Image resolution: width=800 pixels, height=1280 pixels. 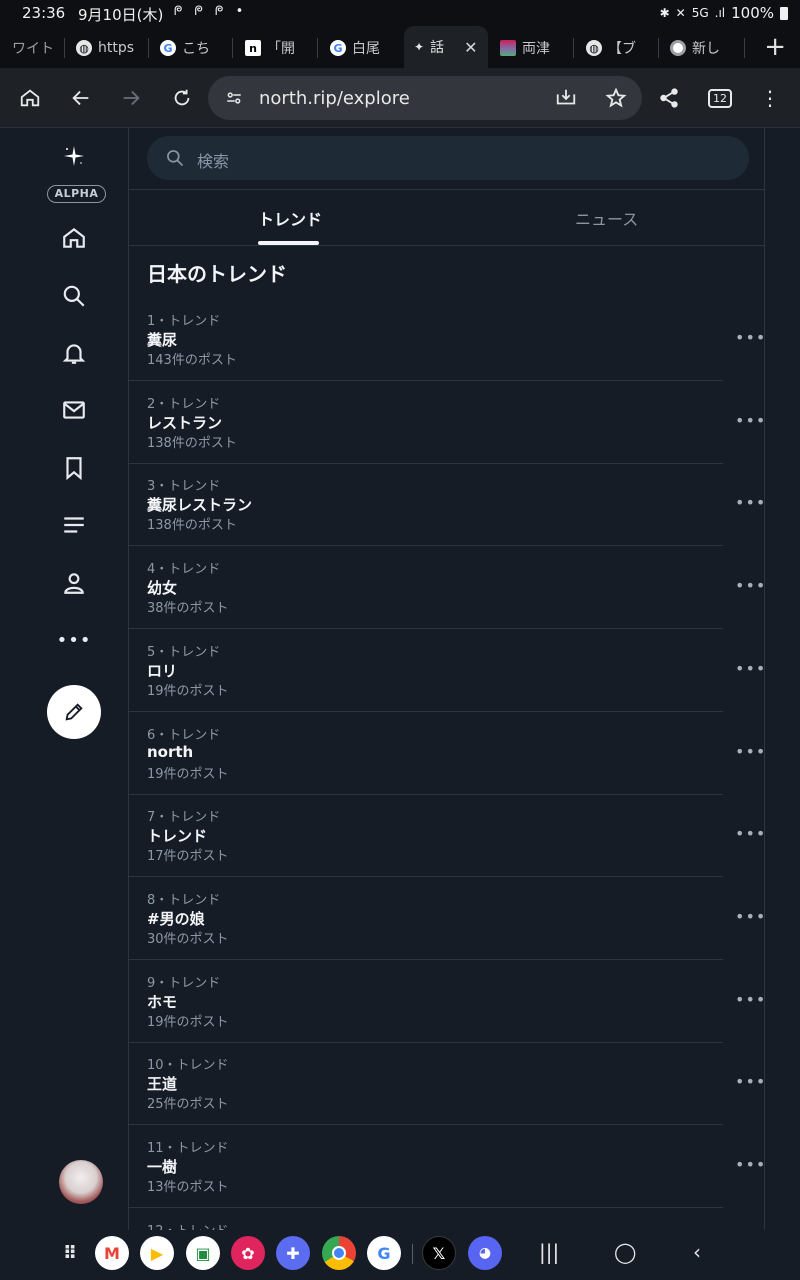 I want to click on compose-button, so click(x=74, y=712).